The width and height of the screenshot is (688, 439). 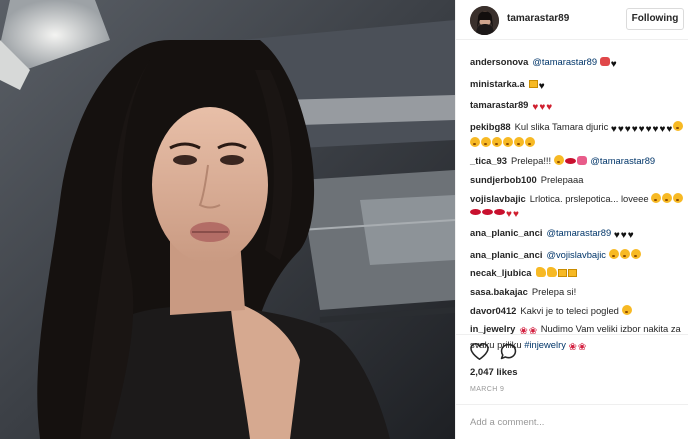 I want to click on comment-username: _tica_93, so click(x=488, y=160).